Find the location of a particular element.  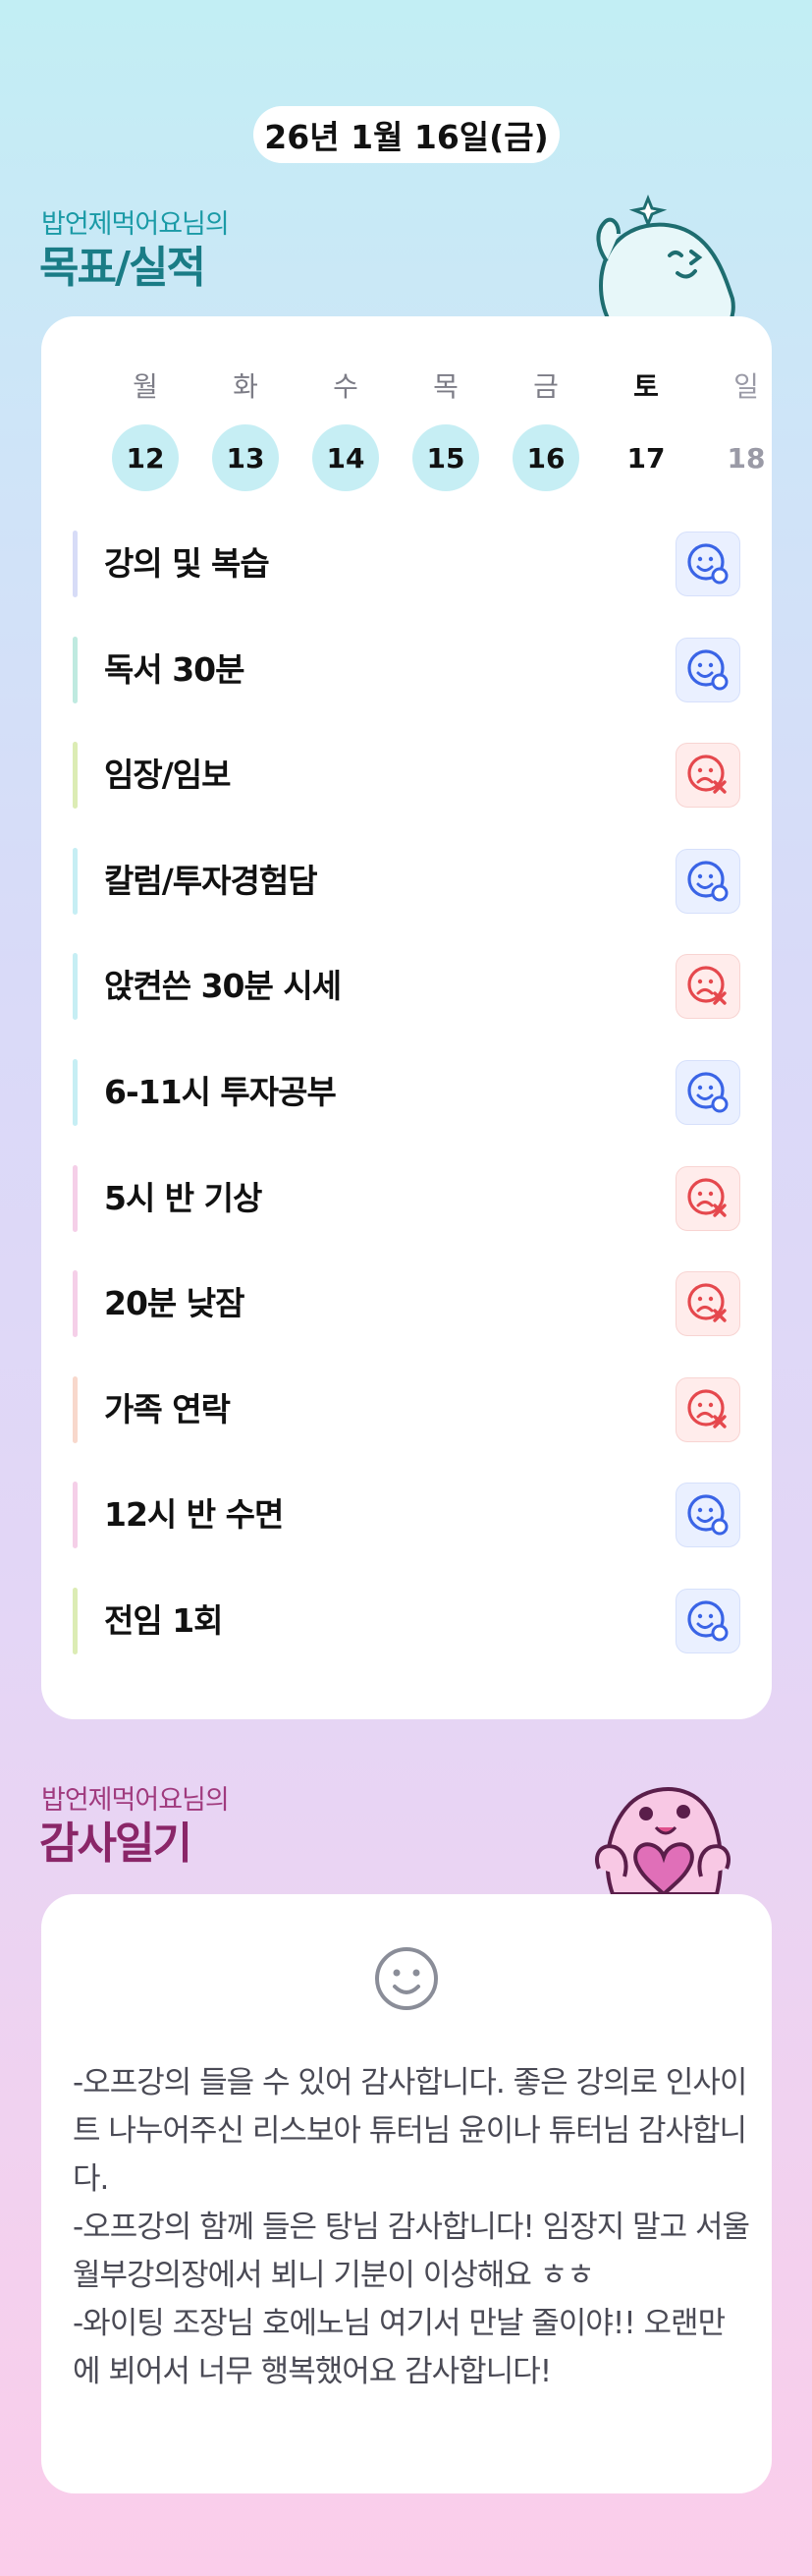

diary-section-title: 감사일기 is located at coordinates (115, 1844).